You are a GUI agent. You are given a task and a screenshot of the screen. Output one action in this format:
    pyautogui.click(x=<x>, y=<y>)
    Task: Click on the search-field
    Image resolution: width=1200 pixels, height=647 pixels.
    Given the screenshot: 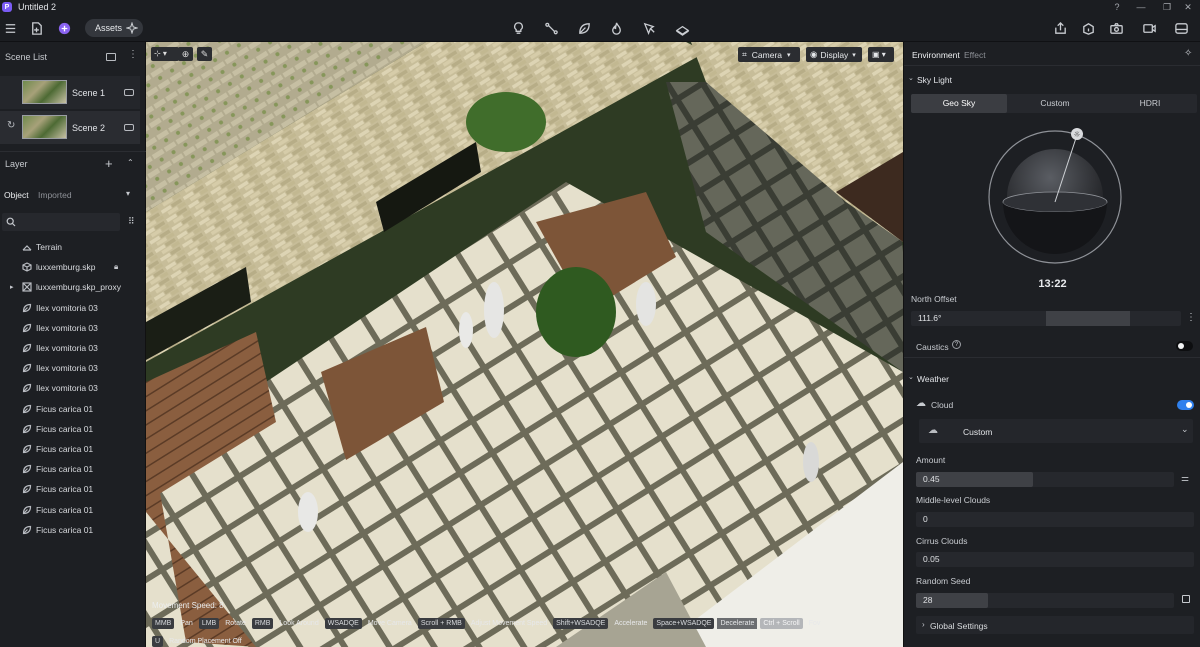 What is the action you would take?
    pyautogui.click(x=61, y=222)
    